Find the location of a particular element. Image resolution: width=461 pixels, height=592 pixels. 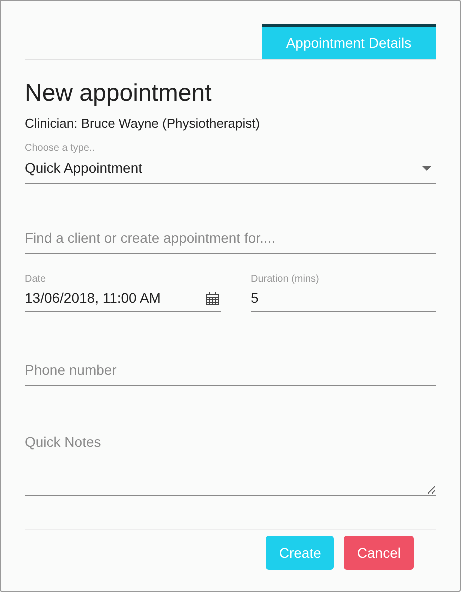

calendar-icon is located at coordinates (212, 298).